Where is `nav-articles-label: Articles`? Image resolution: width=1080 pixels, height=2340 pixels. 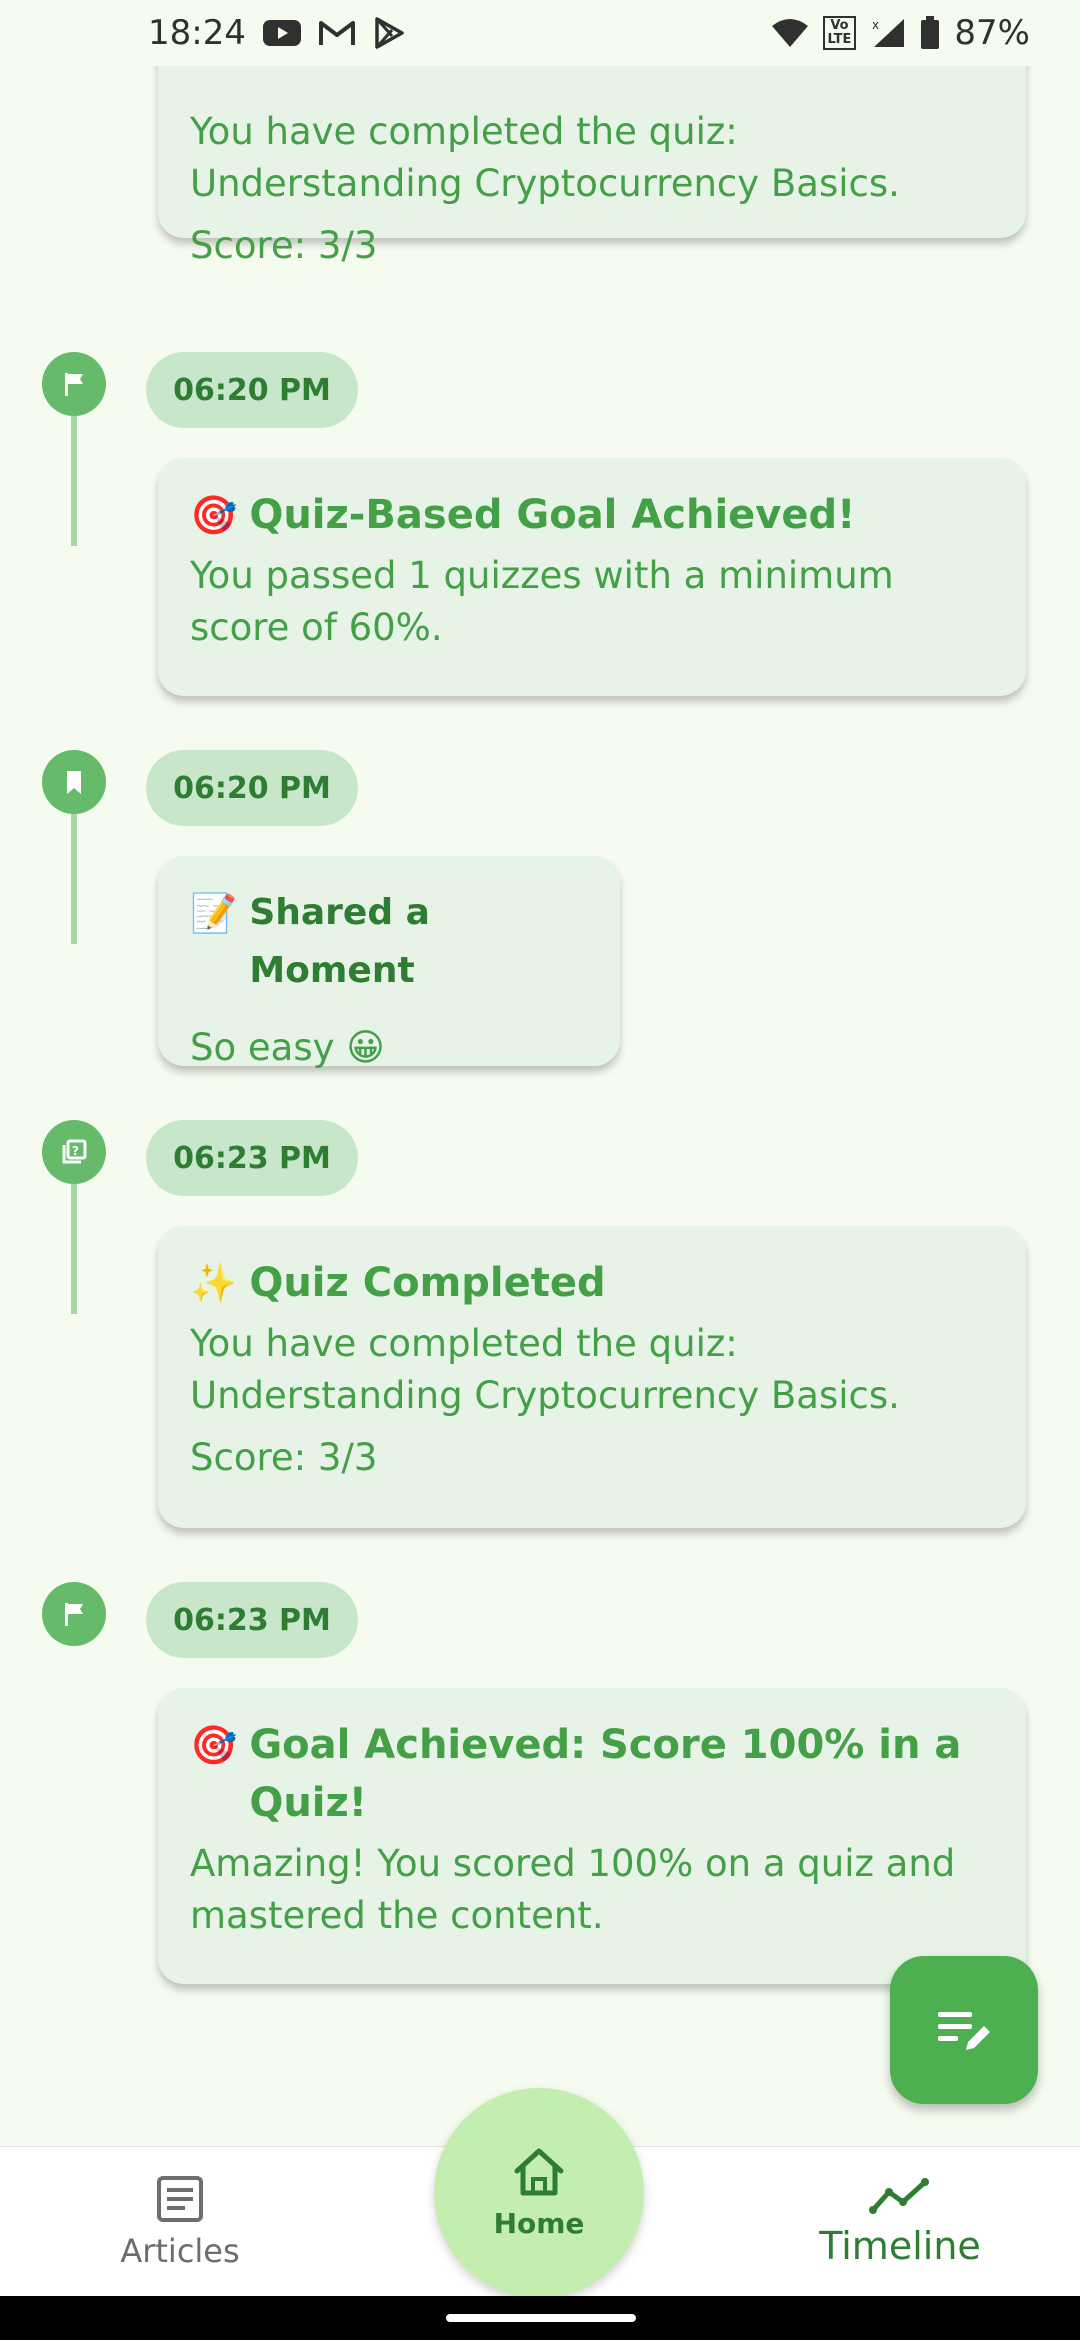 nav-articles-label: Articles is located at coordinates (180, 2251).